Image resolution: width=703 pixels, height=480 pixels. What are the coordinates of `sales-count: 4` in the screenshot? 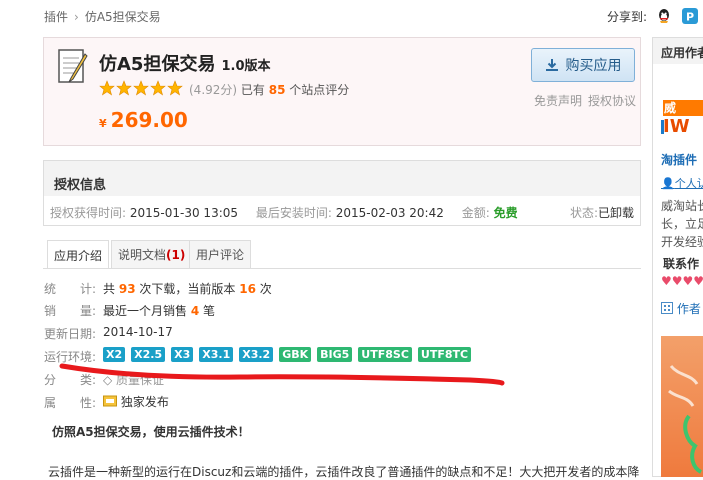 It's located at (195, 311).